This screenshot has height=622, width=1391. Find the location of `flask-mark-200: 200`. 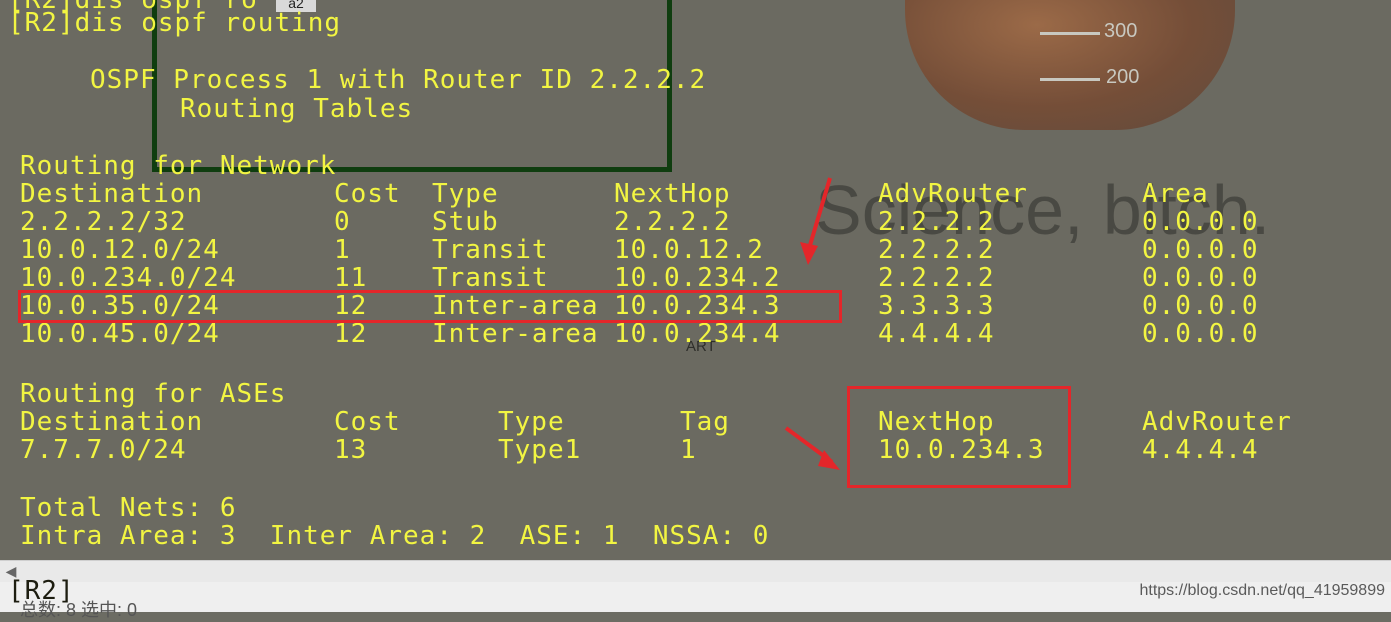

flask-mark-200: 200 is located at coordinates (1123, 77).